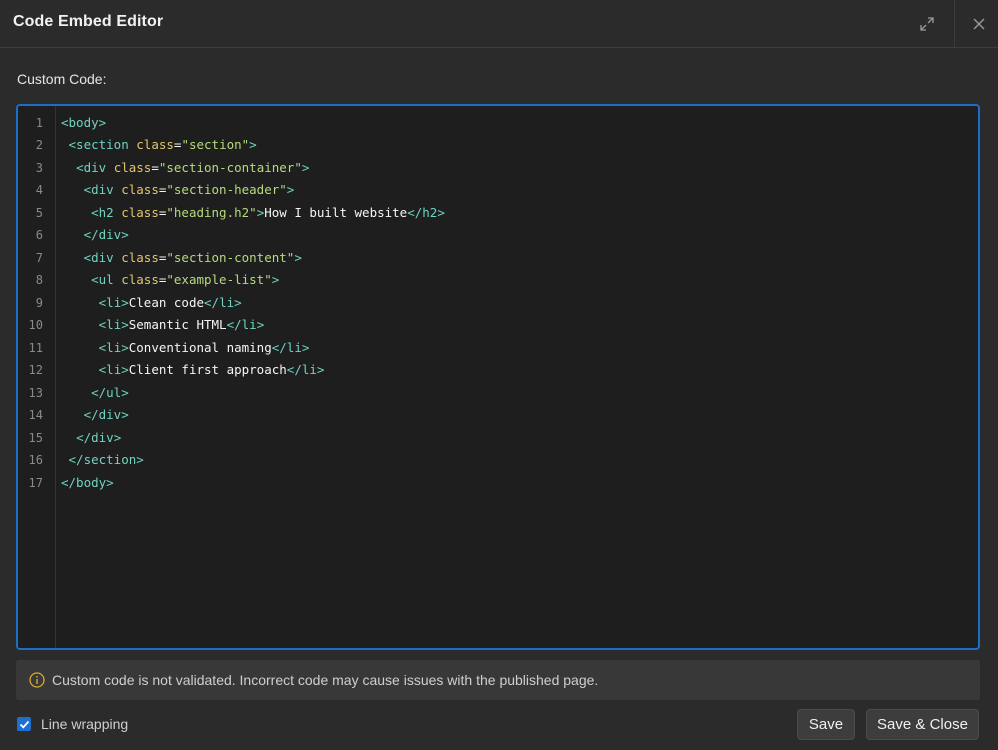 The width and height of the screenshot is (998, 750). Describe the element at coordinates (979, 23) in the screenshot. I see `close-icon` at that location.